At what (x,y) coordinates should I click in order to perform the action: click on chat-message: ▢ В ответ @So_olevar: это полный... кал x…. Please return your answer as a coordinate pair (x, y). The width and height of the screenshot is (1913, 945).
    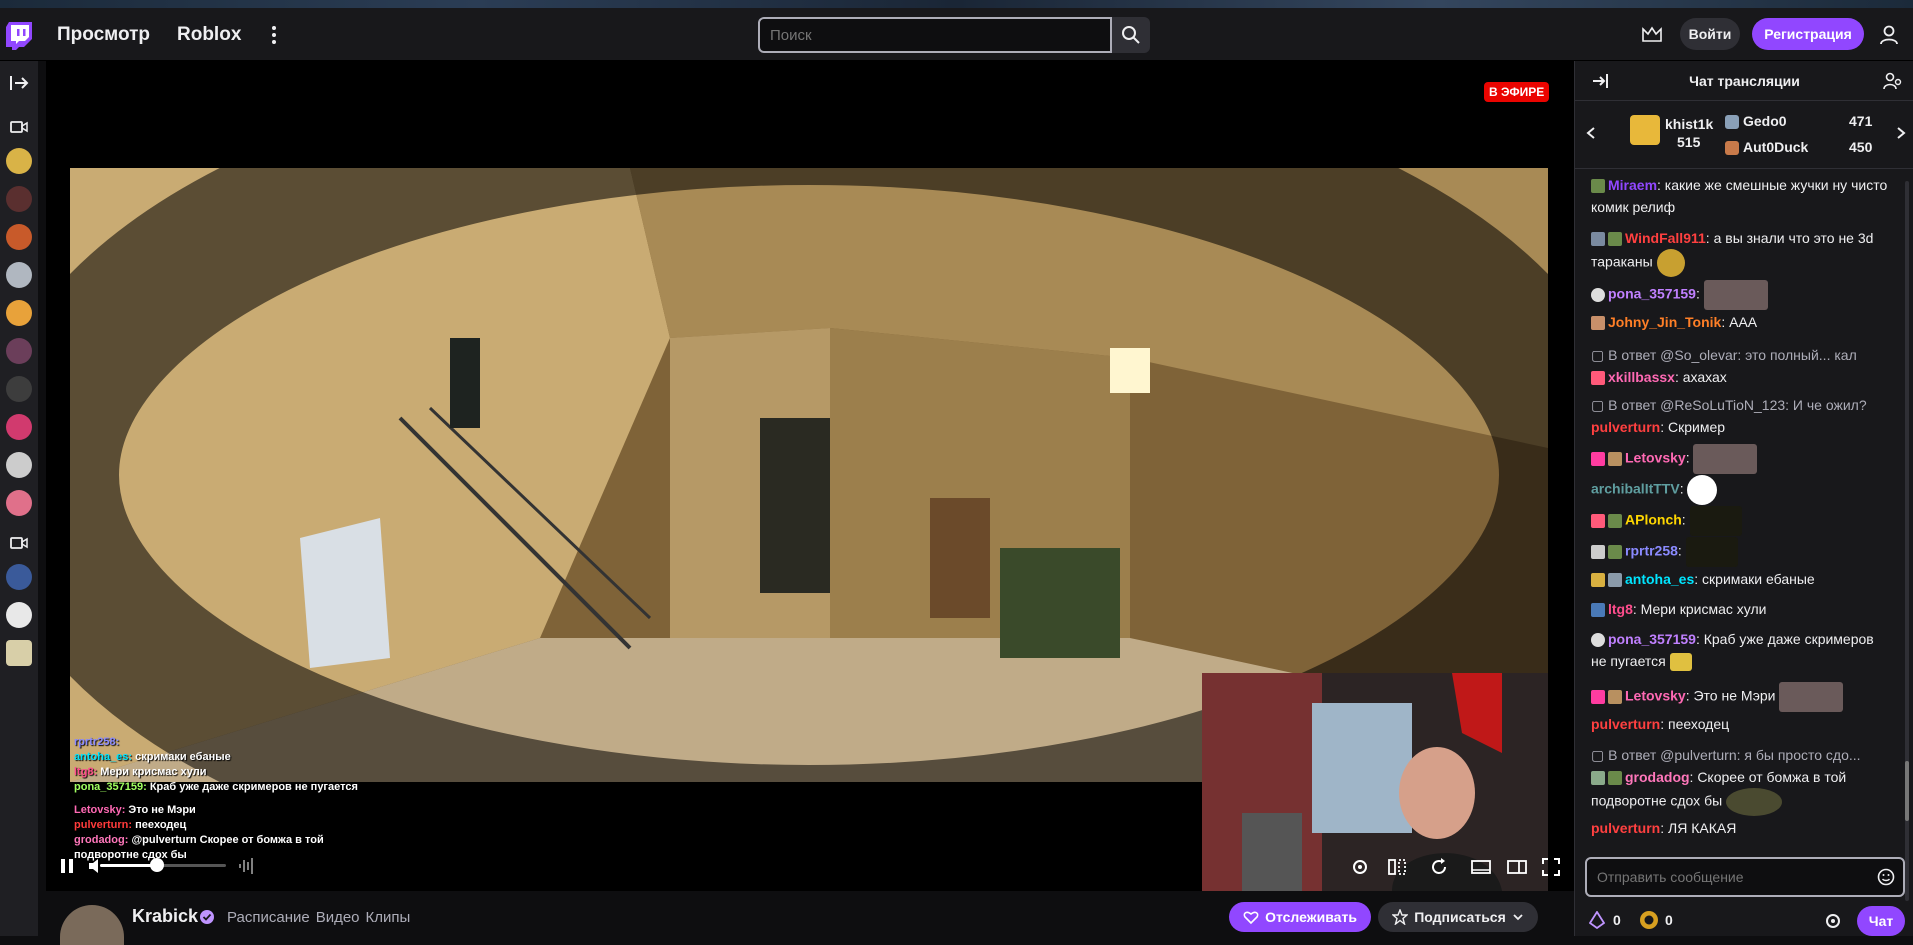
    Looking at the image, I should click on (1741, 366).